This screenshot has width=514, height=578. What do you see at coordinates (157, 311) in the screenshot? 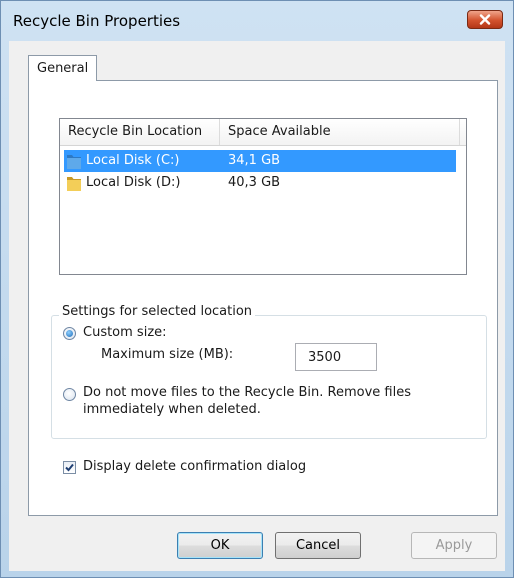
I see `settings-group-label: Settings for selected location` at bounding box center [157, 311].